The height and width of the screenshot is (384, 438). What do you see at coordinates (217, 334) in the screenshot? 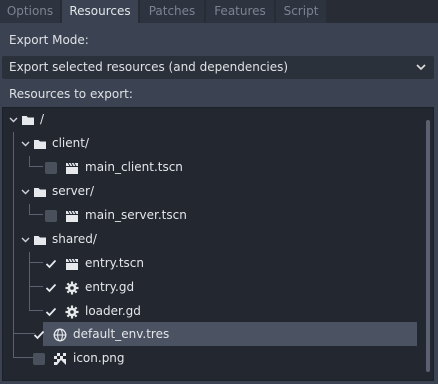
I see `tree-row-default-env-content: default_env.tres` at bounding box center [217, 334].